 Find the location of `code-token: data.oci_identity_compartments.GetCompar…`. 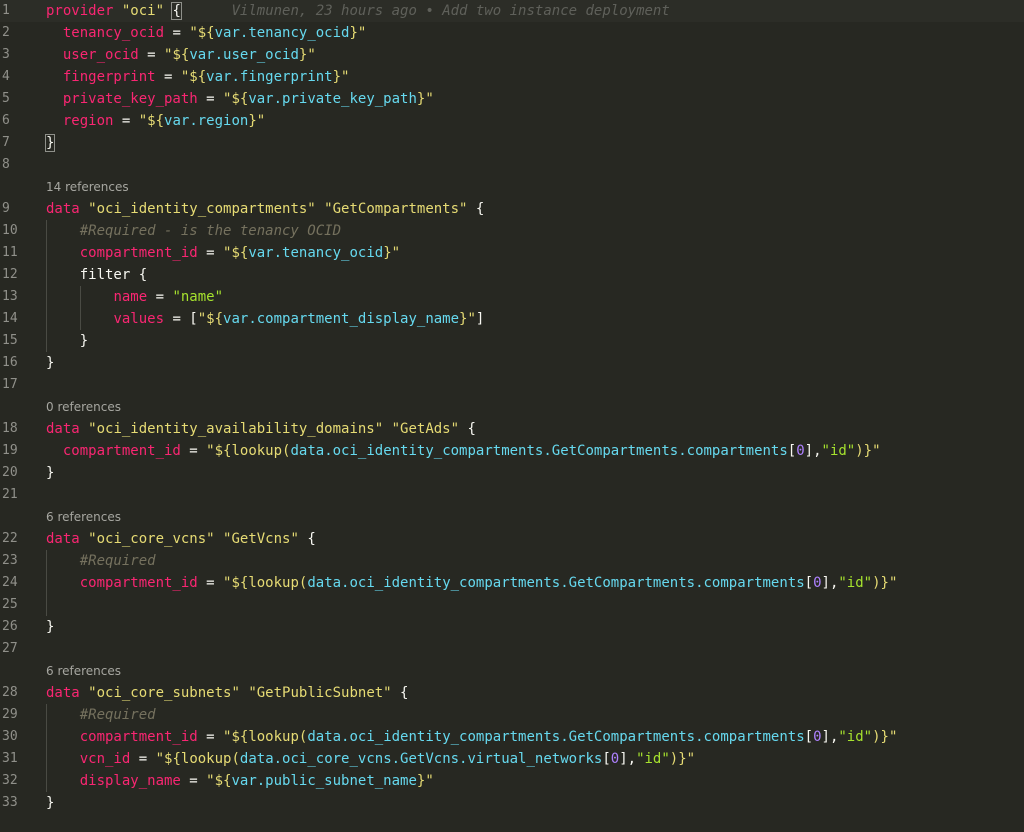

code-token: data.oci_identity_compartments.GetCompar… is located at coordinates (539, 451).